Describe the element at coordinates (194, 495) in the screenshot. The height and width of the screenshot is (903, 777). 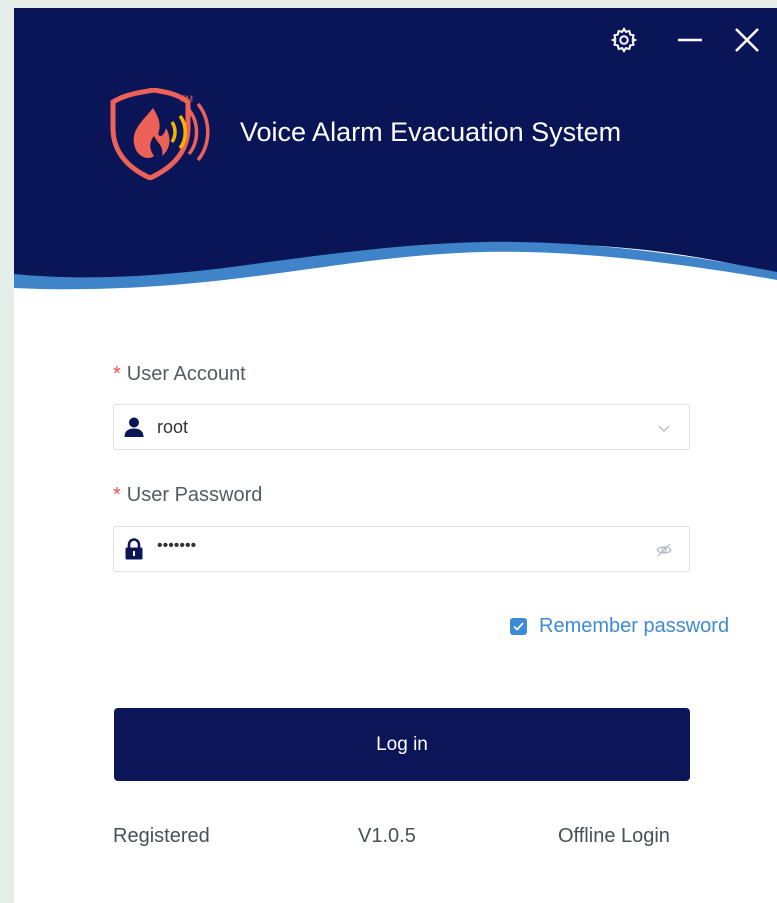
I see `password-label-text: User Password` at that location.